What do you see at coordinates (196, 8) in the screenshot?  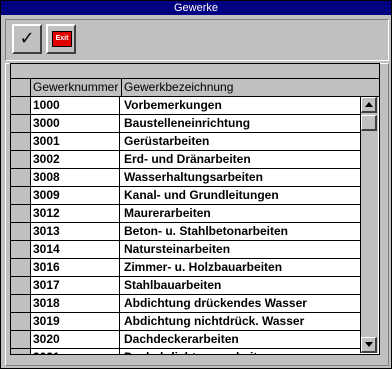 I see `window-title: Gewerke` at bounding box center [196, 8].